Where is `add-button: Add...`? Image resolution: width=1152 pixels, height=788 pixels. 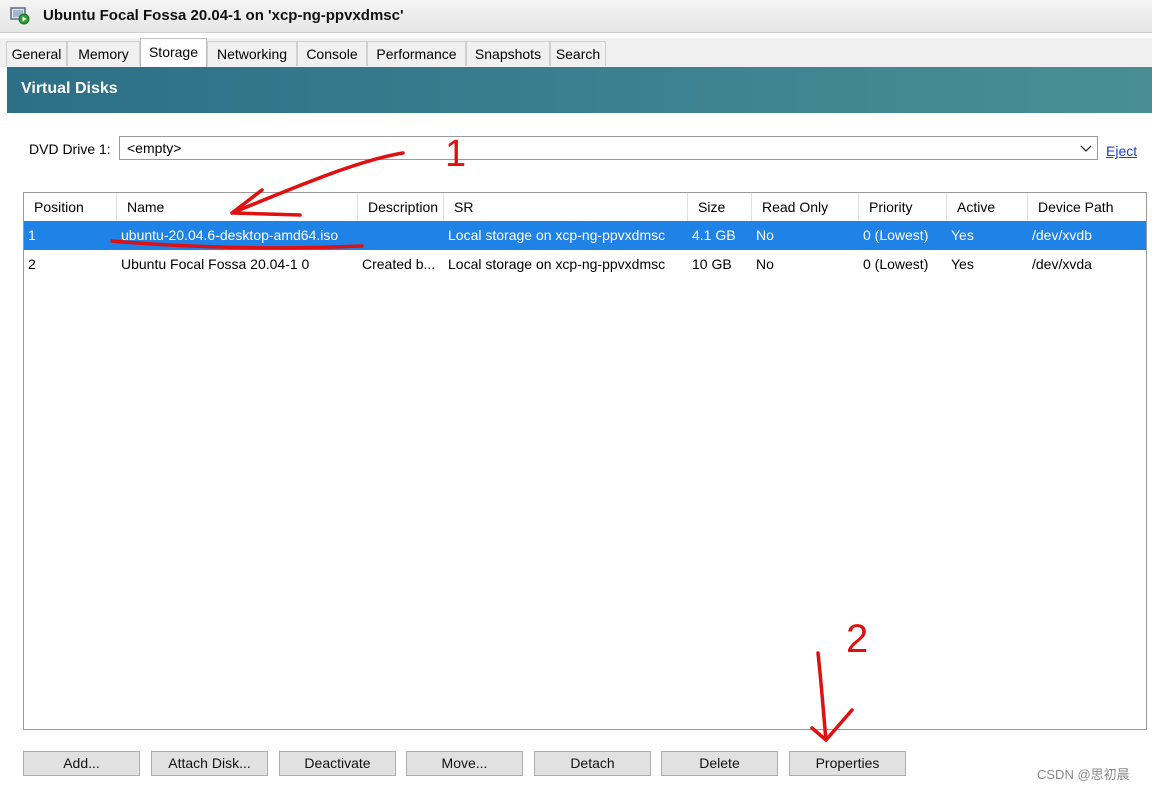
add-button: Add... is located at coordinates (81, 763).